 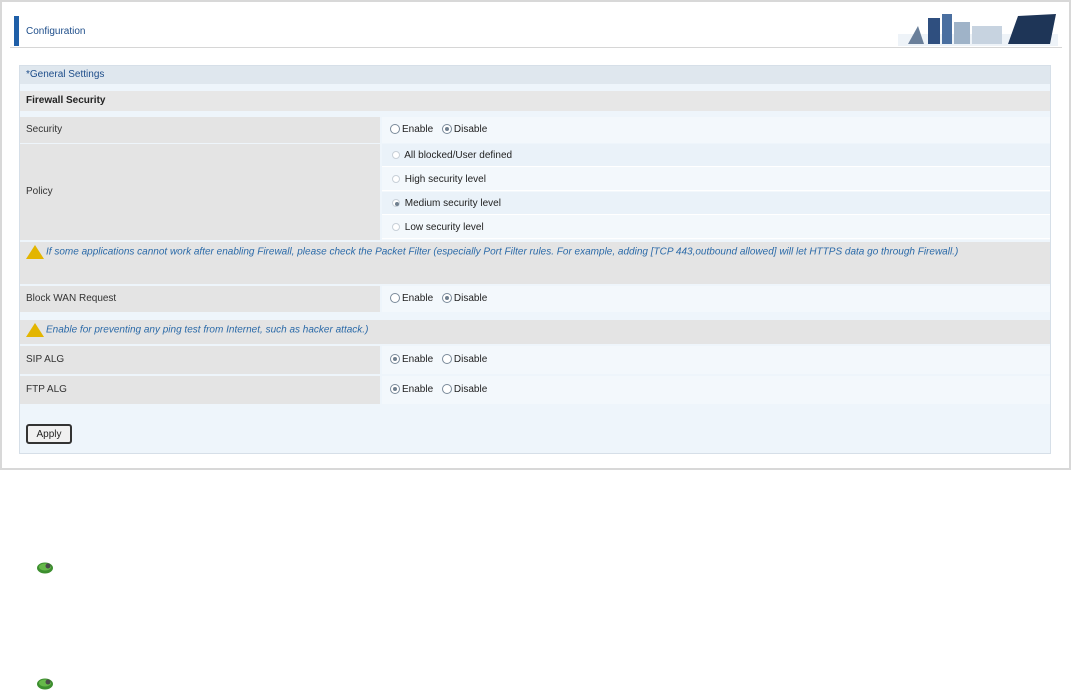 I want to click on policy-label: Policy, so click(x=200, y=192).